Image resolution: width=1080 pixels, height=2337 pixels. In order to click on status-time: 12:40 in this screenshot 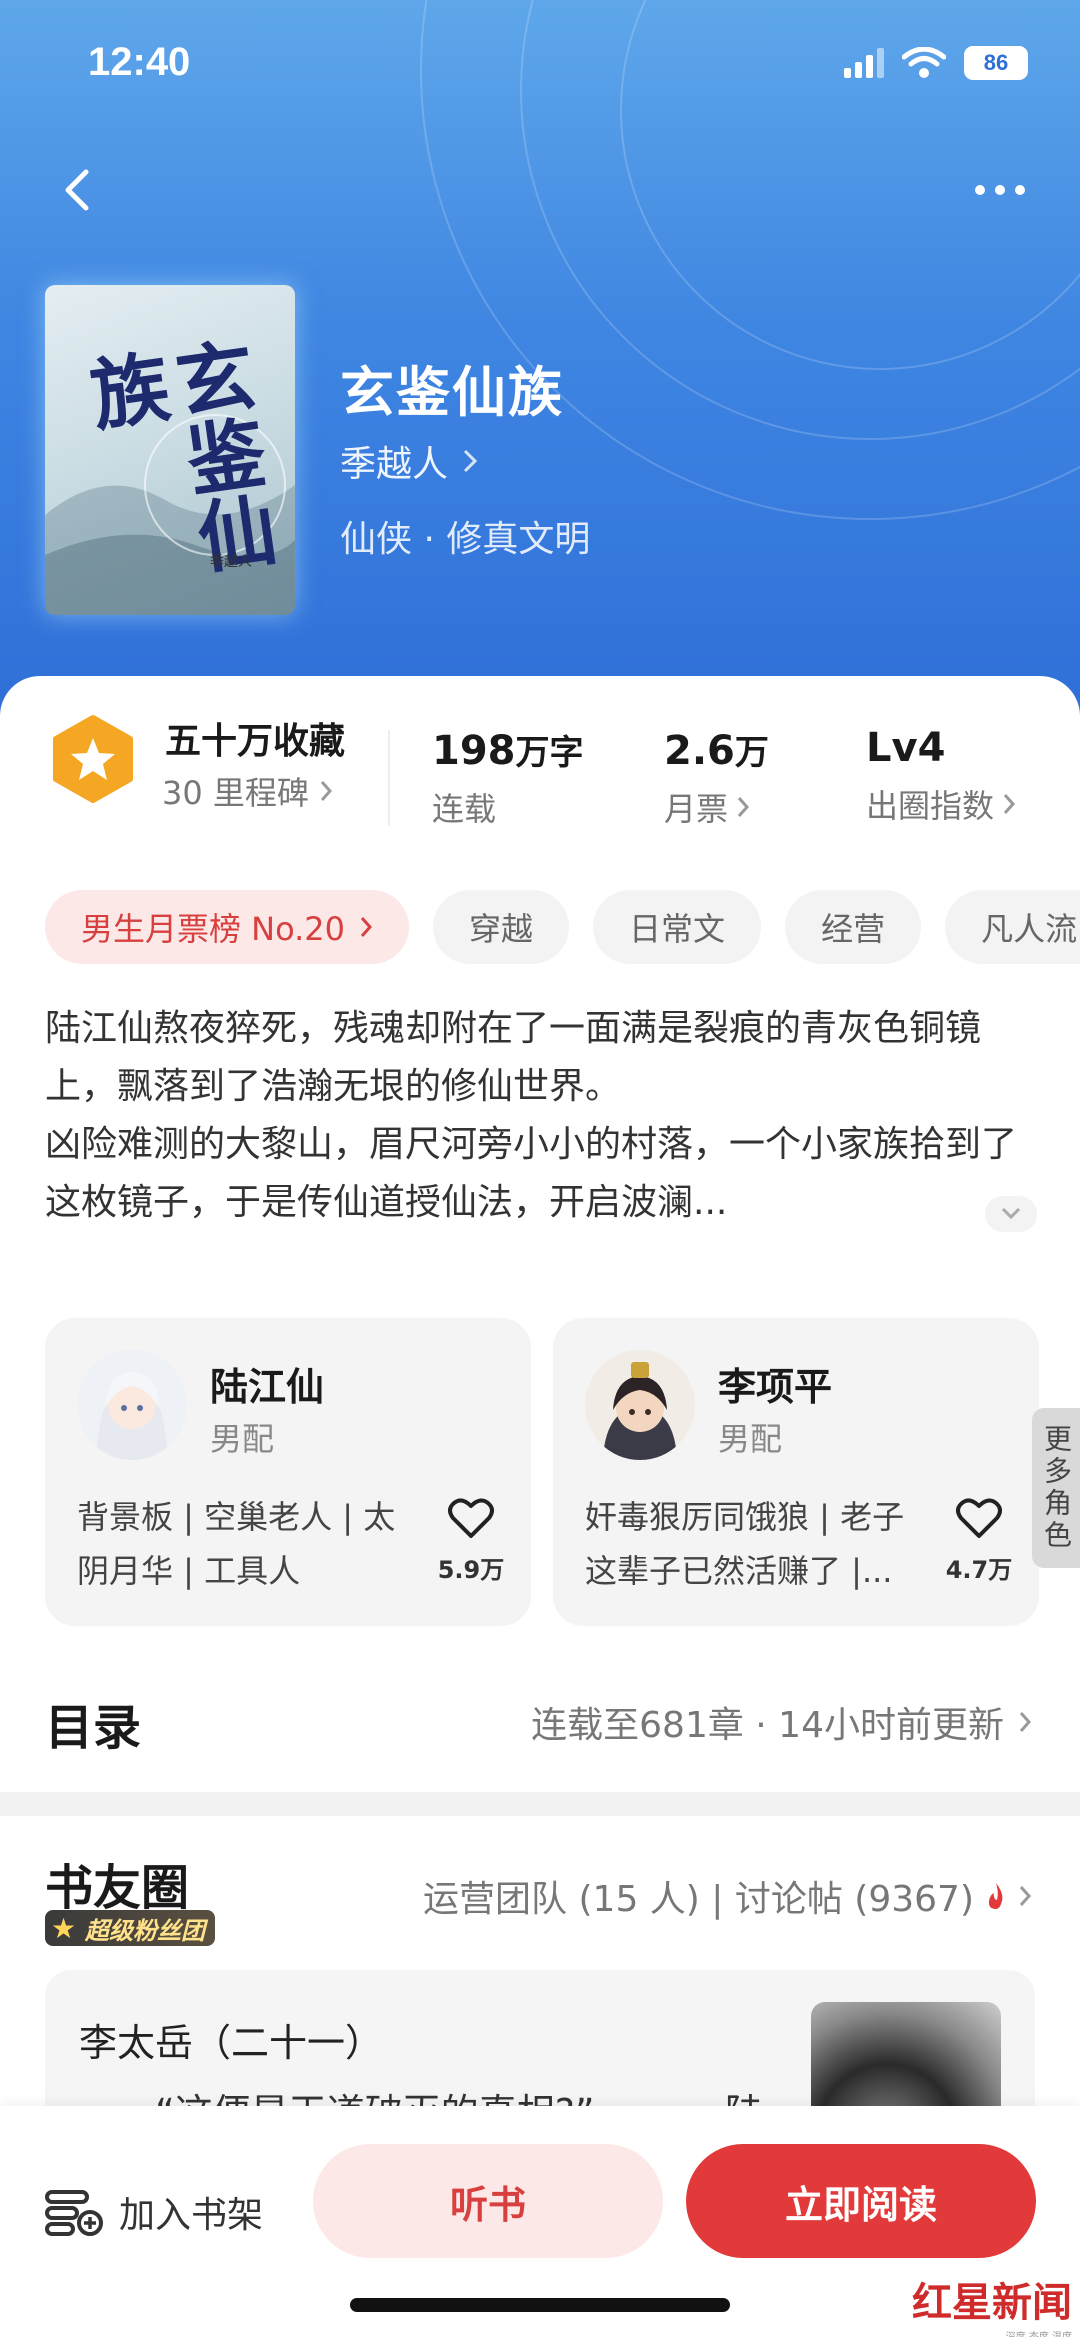, I will do `click(139, 62)`.